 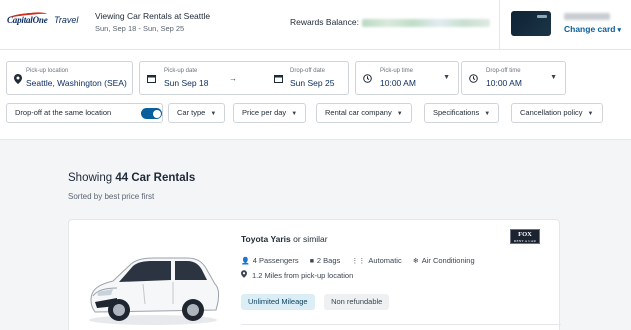 I want to click on distance-label: 1.2 Miles from pick-up location, so click(x=302, y=275).